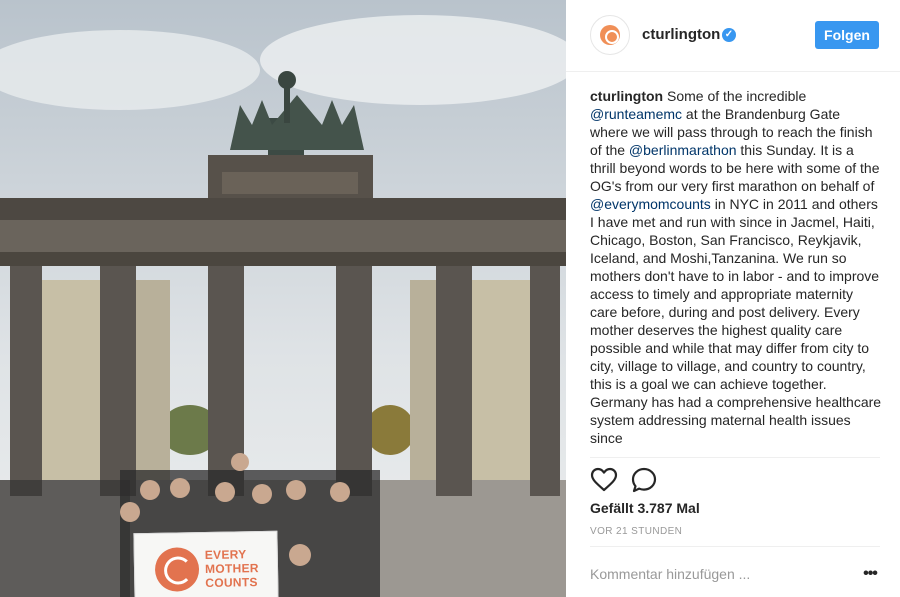 The height and width of the screenshot is (597, 900). Describe the element at coordinates (231, 569) in the screenshot. I see `banner-text: EVERY MOTHER COUNTS` at that location.